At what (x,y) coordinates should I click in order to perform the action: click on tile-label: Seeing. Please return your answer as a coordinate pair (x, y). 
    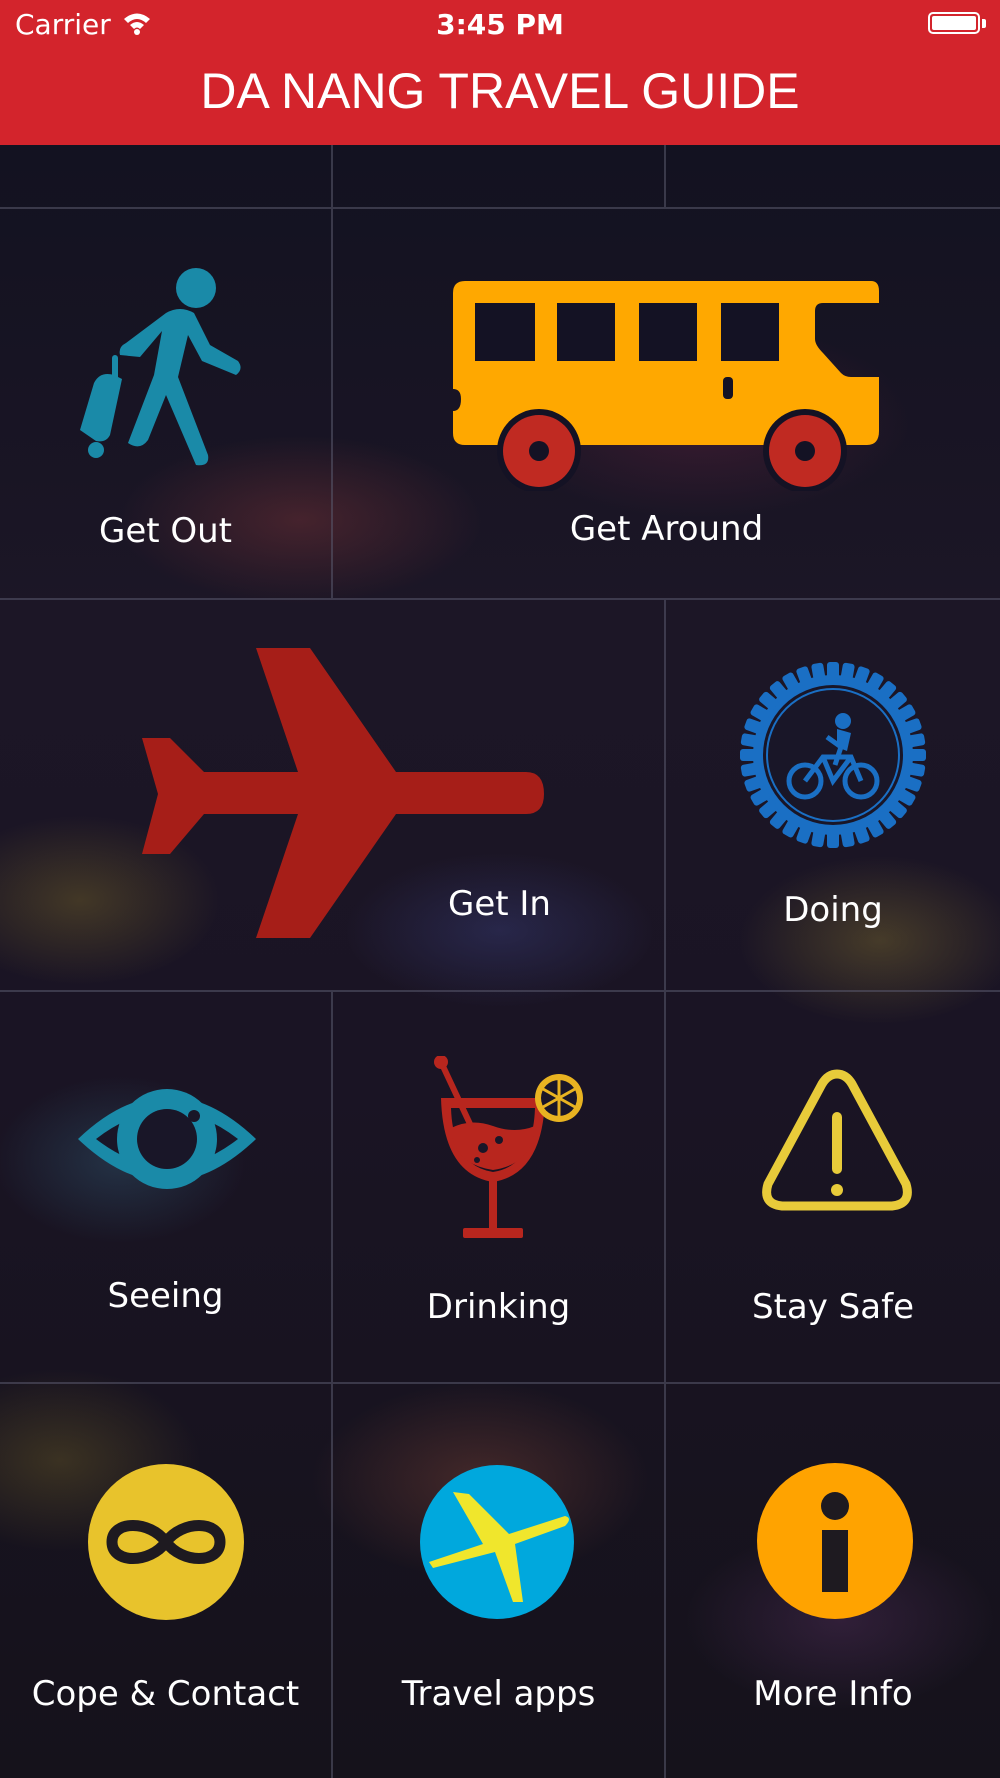
    Looking at the image, I should click on (165, 1296).